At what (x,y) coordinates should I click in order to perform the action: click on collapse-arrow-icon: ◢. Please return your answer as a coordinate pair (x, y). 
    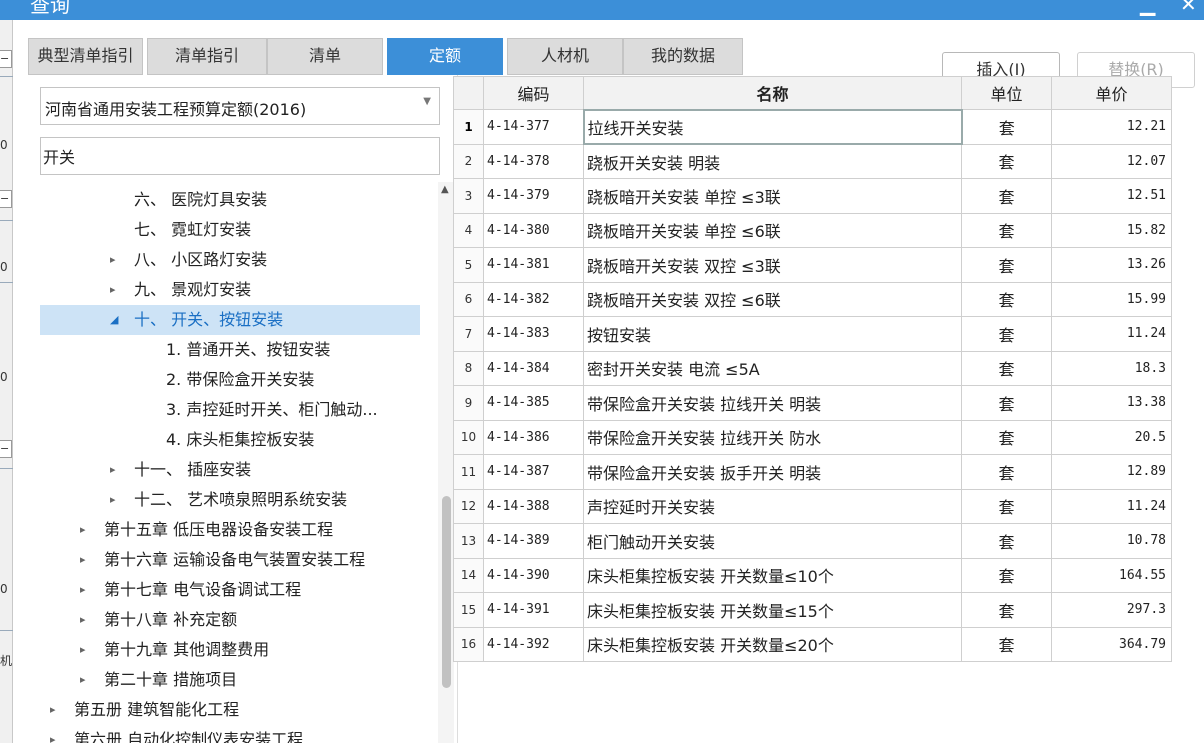
    Looking at the image, I should click on (114, 320).